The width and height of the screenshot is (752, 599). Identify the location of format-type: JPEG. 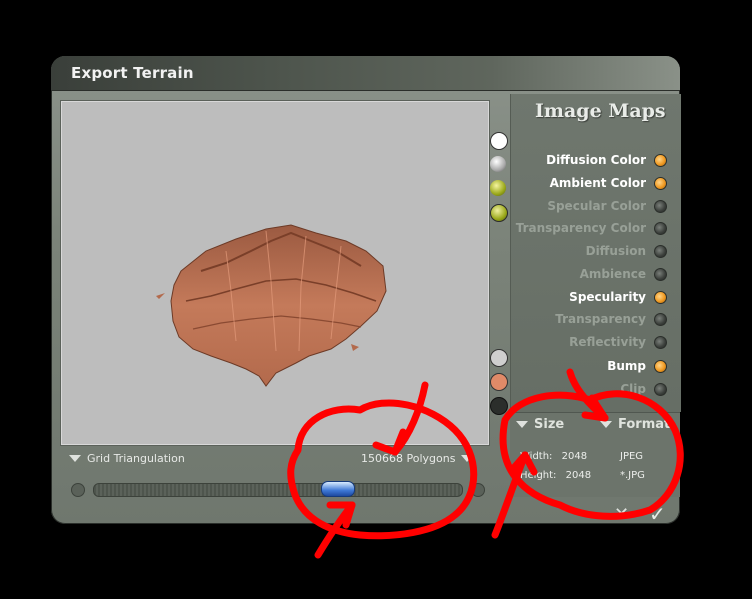
(631, 456).